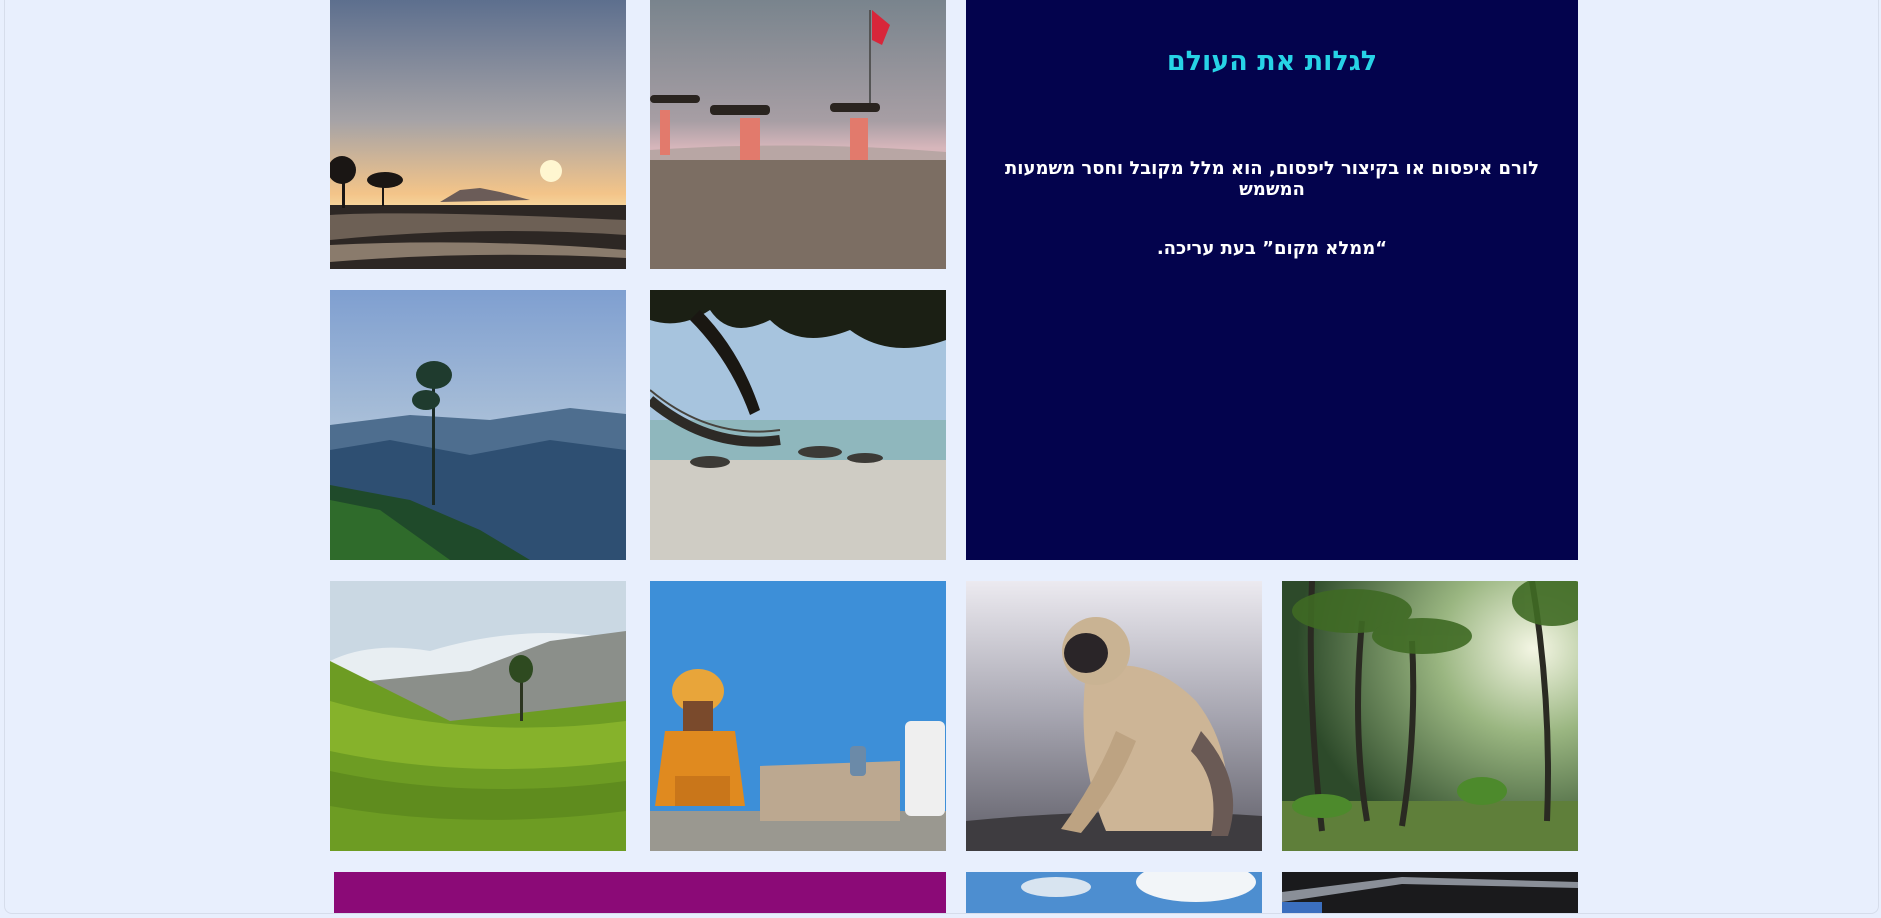  Describe the element at coordinates (478, 425) in the screenshot. I see `misty-hills-photo` at that location.